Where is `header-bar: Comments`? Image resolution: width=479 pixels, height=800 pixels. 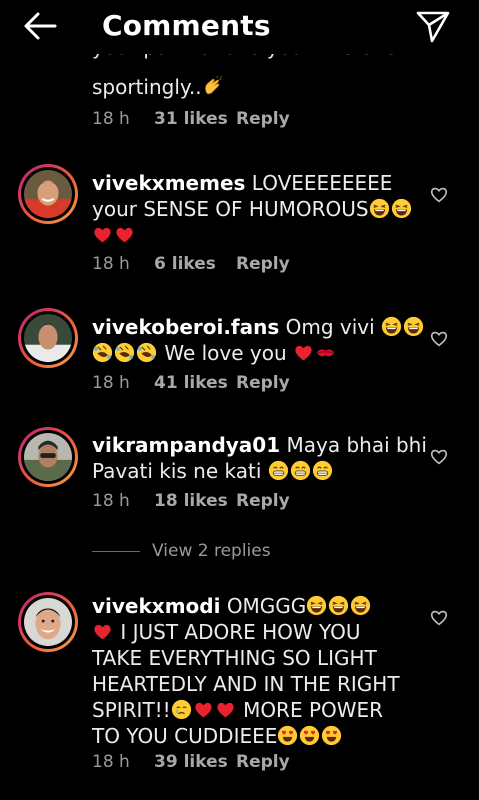 header-bar: Comments is located at coordinates (239, 27).